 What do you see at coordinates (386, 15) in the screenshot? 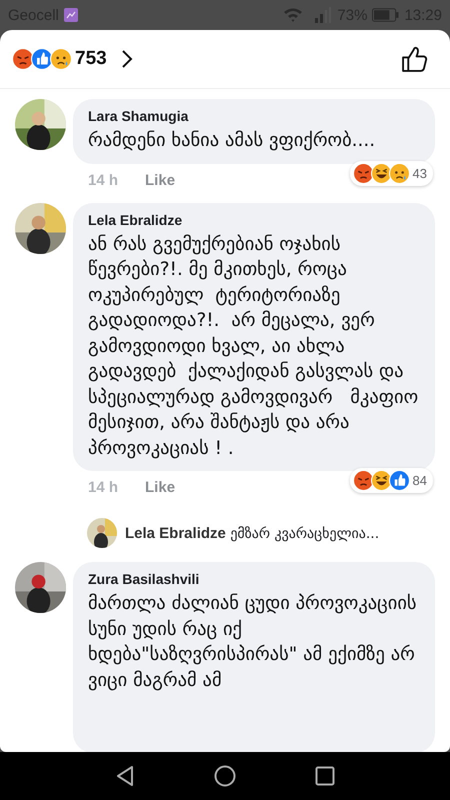
I see `battery-icon` at bounding box center [386, 15].